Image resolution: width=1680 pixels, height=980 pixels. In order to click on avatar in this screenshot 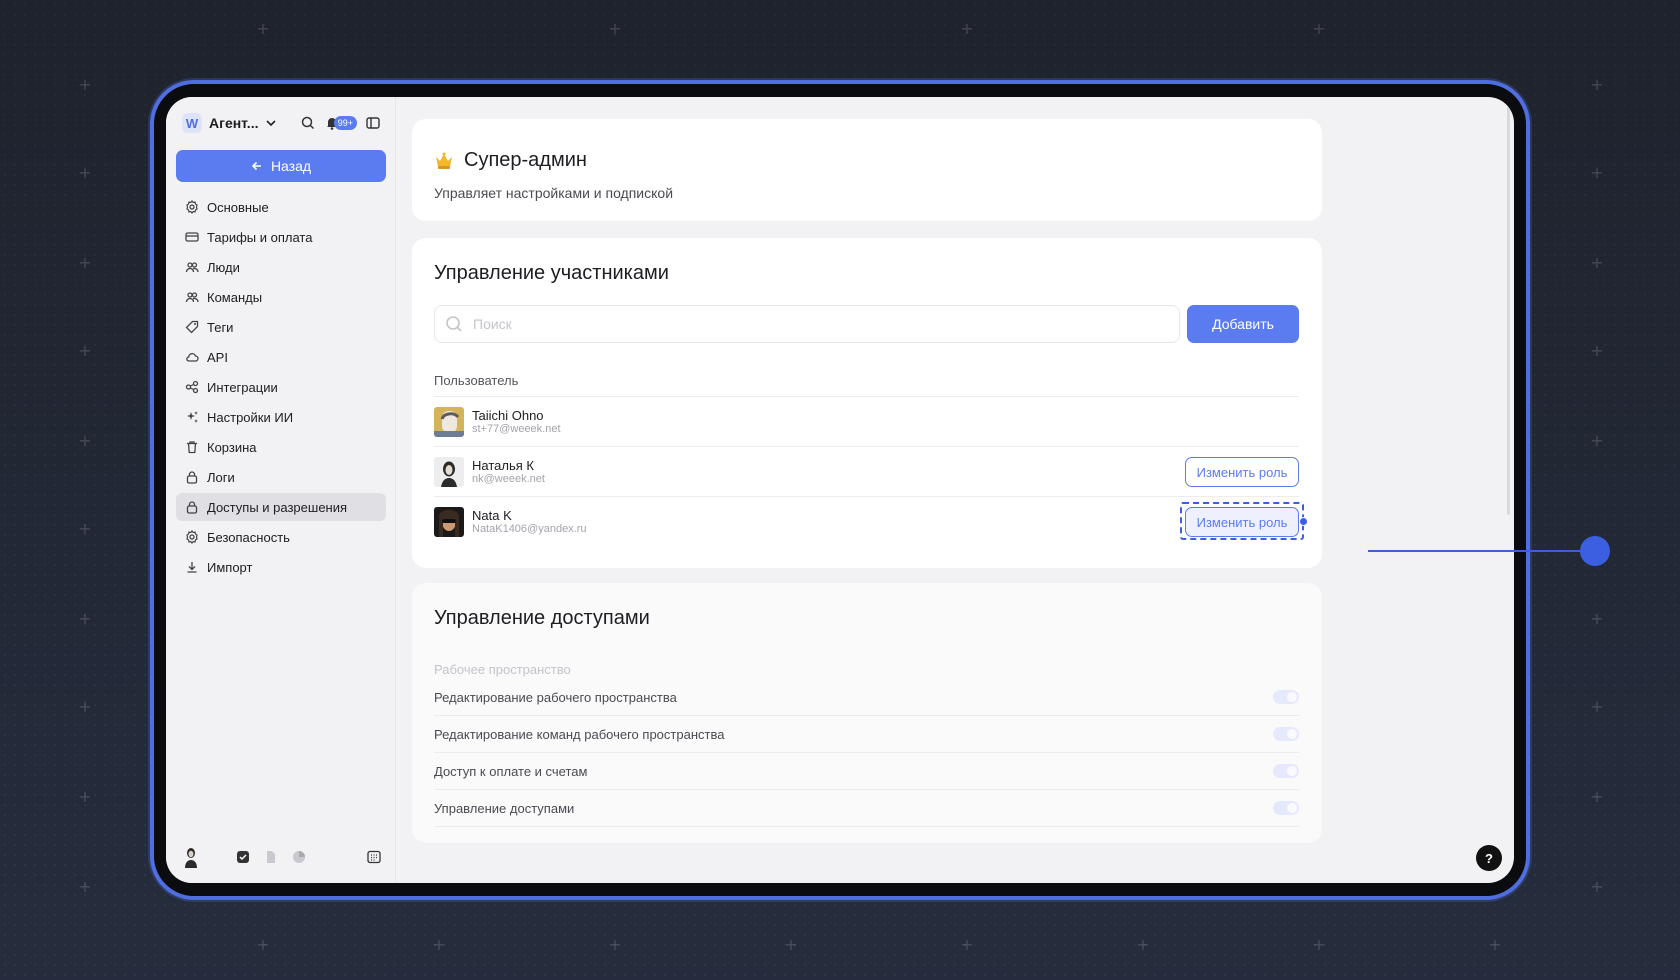, I will do `click(191, 857)`.